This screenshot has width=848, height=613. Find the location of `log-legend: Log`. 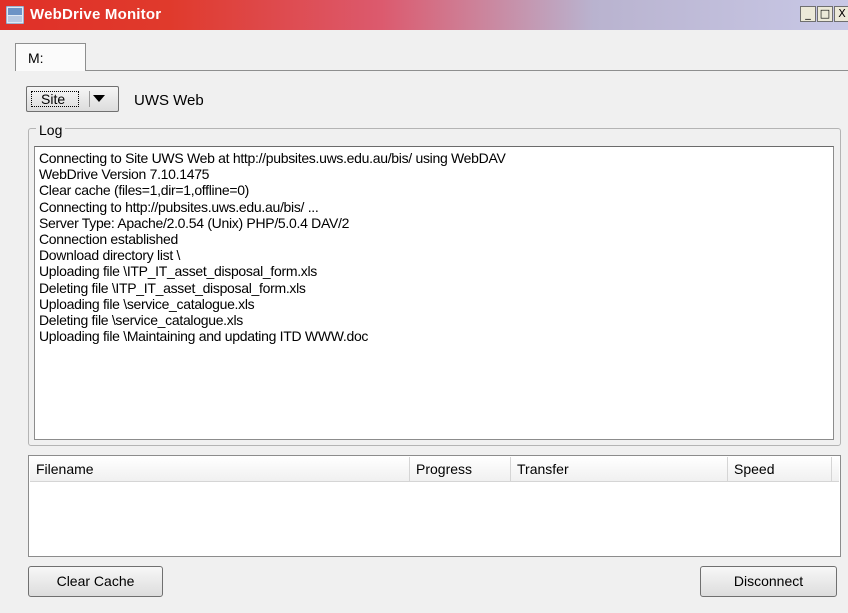

log-legend: Log is located at coordinates (51, 130).